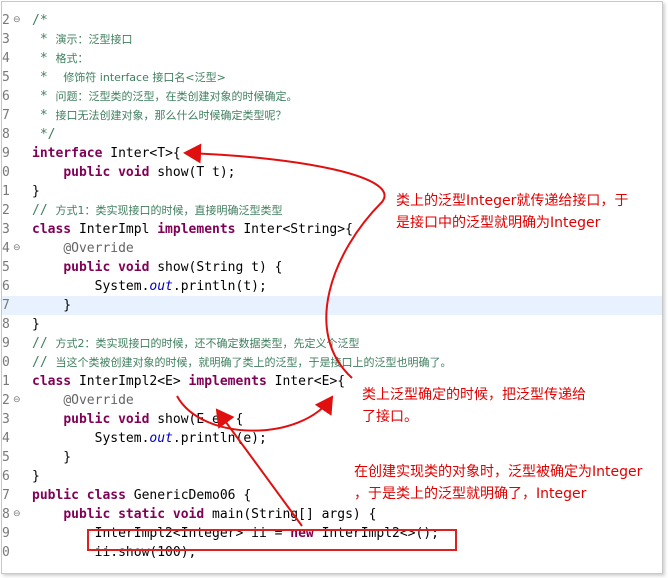 This screenshot has height=578, width=668. I want to click on note-generic-passed: 类上泛型确定的时候，把泛型传递给 了接口。, so click(474, 406).